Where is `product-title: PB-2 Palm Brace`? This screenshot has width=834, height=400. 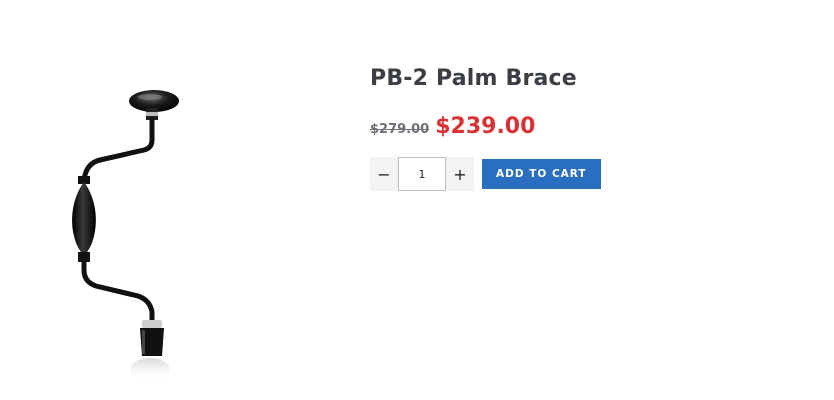
product-title: PB-2 Palm Brace is located at coordinates (473, 78).